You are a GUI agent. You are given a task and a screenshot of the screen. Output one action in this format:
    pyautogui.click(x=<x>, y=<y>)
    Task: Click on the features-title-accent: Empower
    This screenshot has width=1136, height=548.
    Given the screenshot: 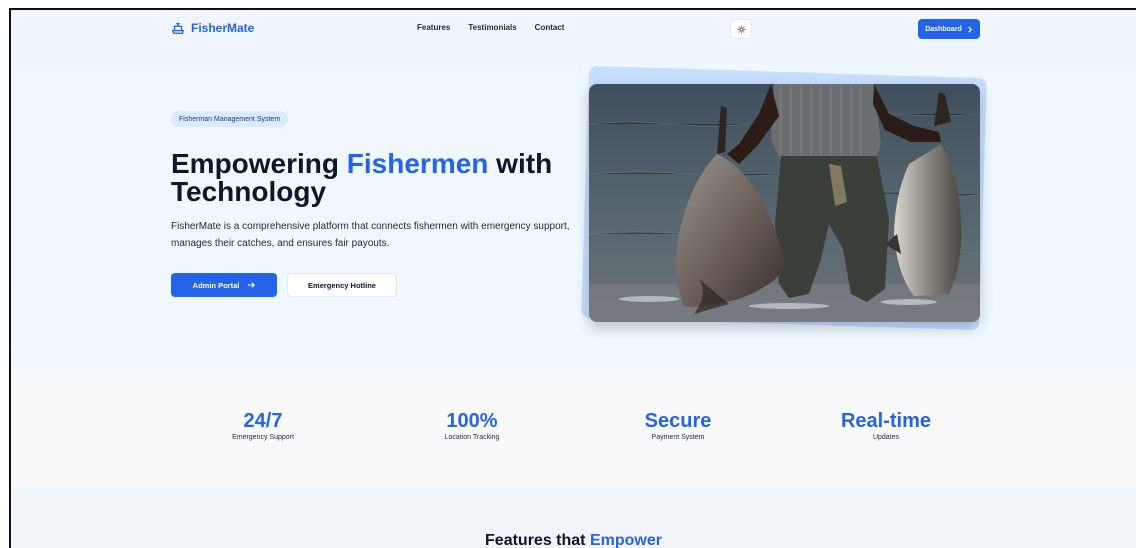 What is the action you would take?
    pyautogui.click(x=625, y=540)
    